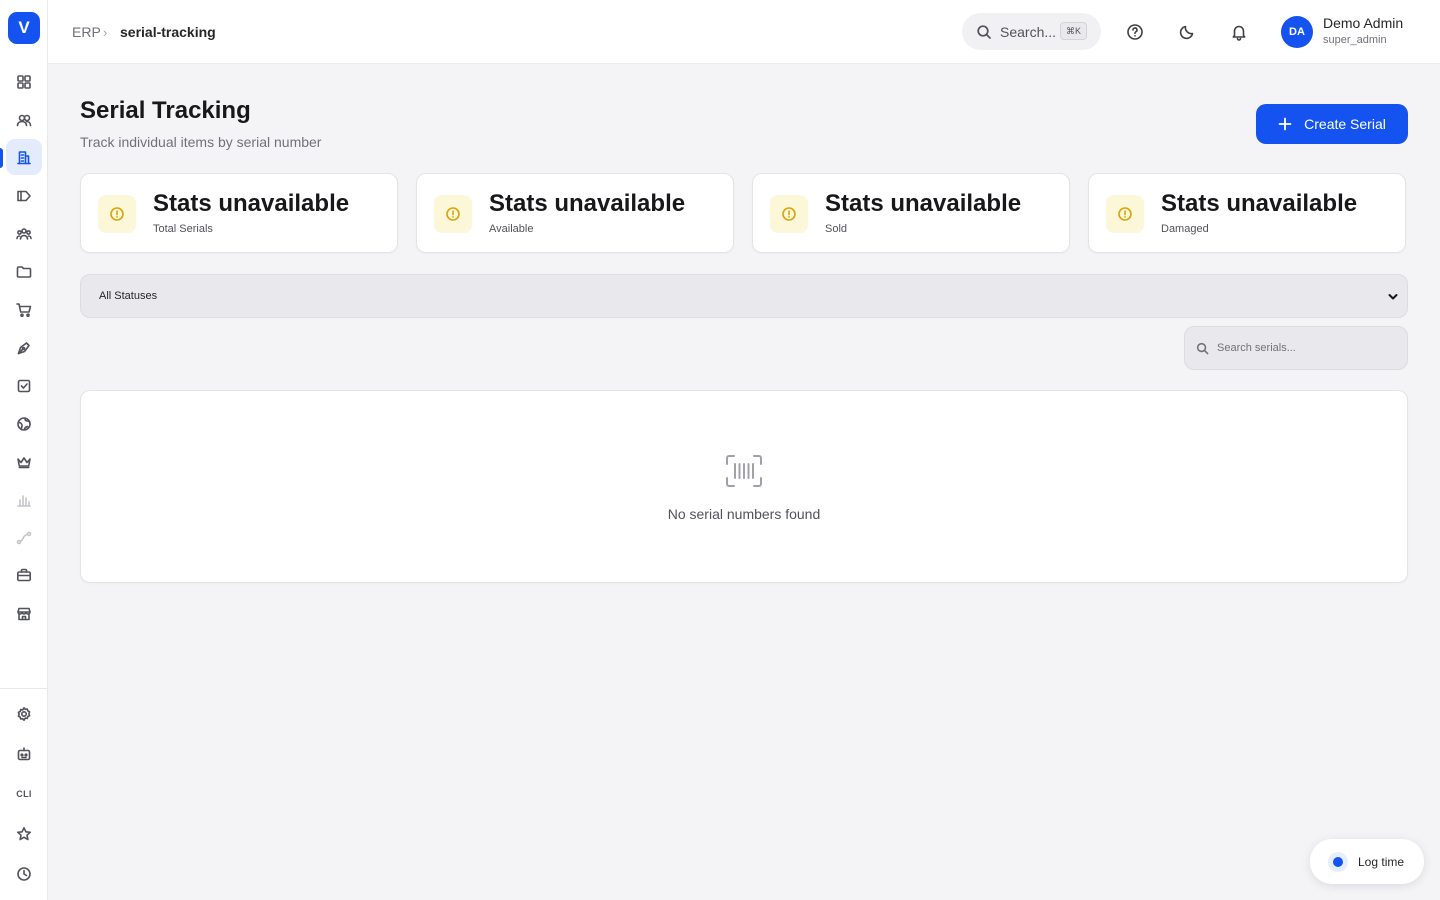 The height and width of the screenshot is (900, 1440). Describe the element at coordinates (744, 471) in the screenshot. I see `barcode-icon` at that location.